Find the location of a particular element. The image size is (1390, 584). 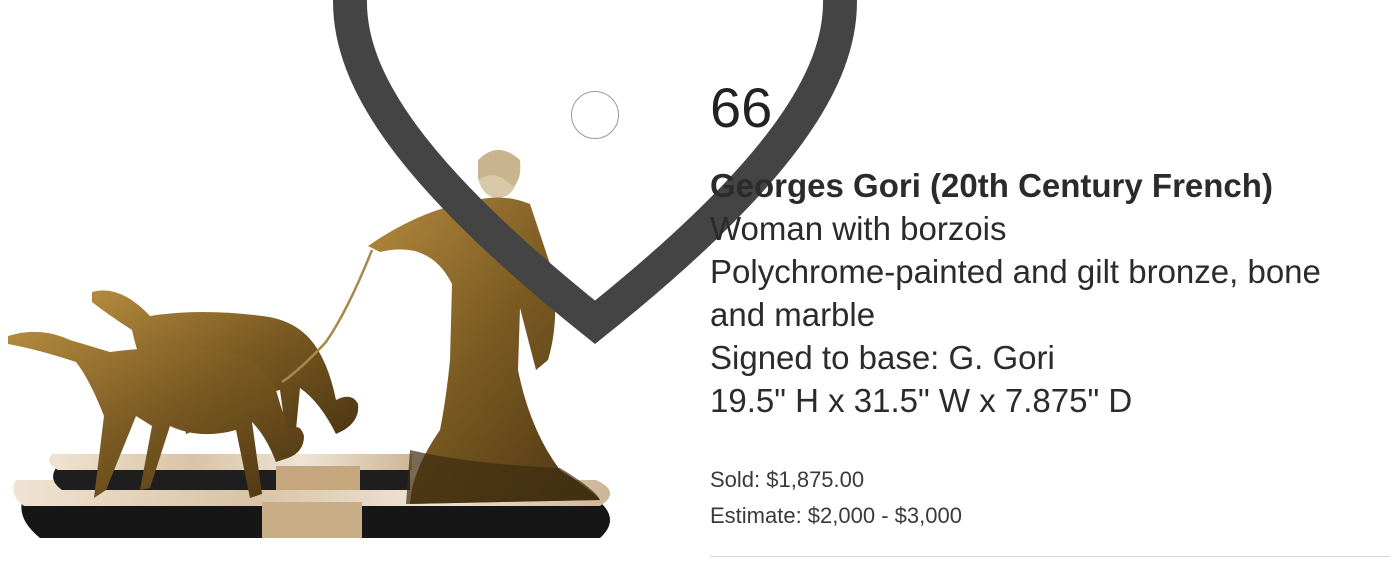

lot-title: Woman with borzois is located at coordinates (858, 228).